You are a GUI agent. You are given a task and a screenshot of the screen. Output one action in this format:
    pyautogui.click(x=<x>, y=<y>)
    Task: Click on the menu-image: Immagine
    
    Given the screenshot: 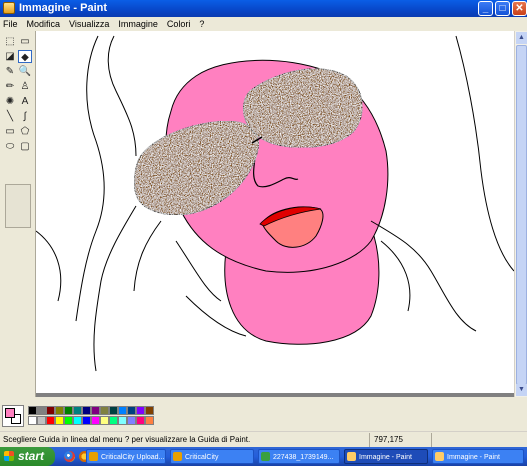 What is the action you would take?
    pyautogui.click(x=138, y=24)
    